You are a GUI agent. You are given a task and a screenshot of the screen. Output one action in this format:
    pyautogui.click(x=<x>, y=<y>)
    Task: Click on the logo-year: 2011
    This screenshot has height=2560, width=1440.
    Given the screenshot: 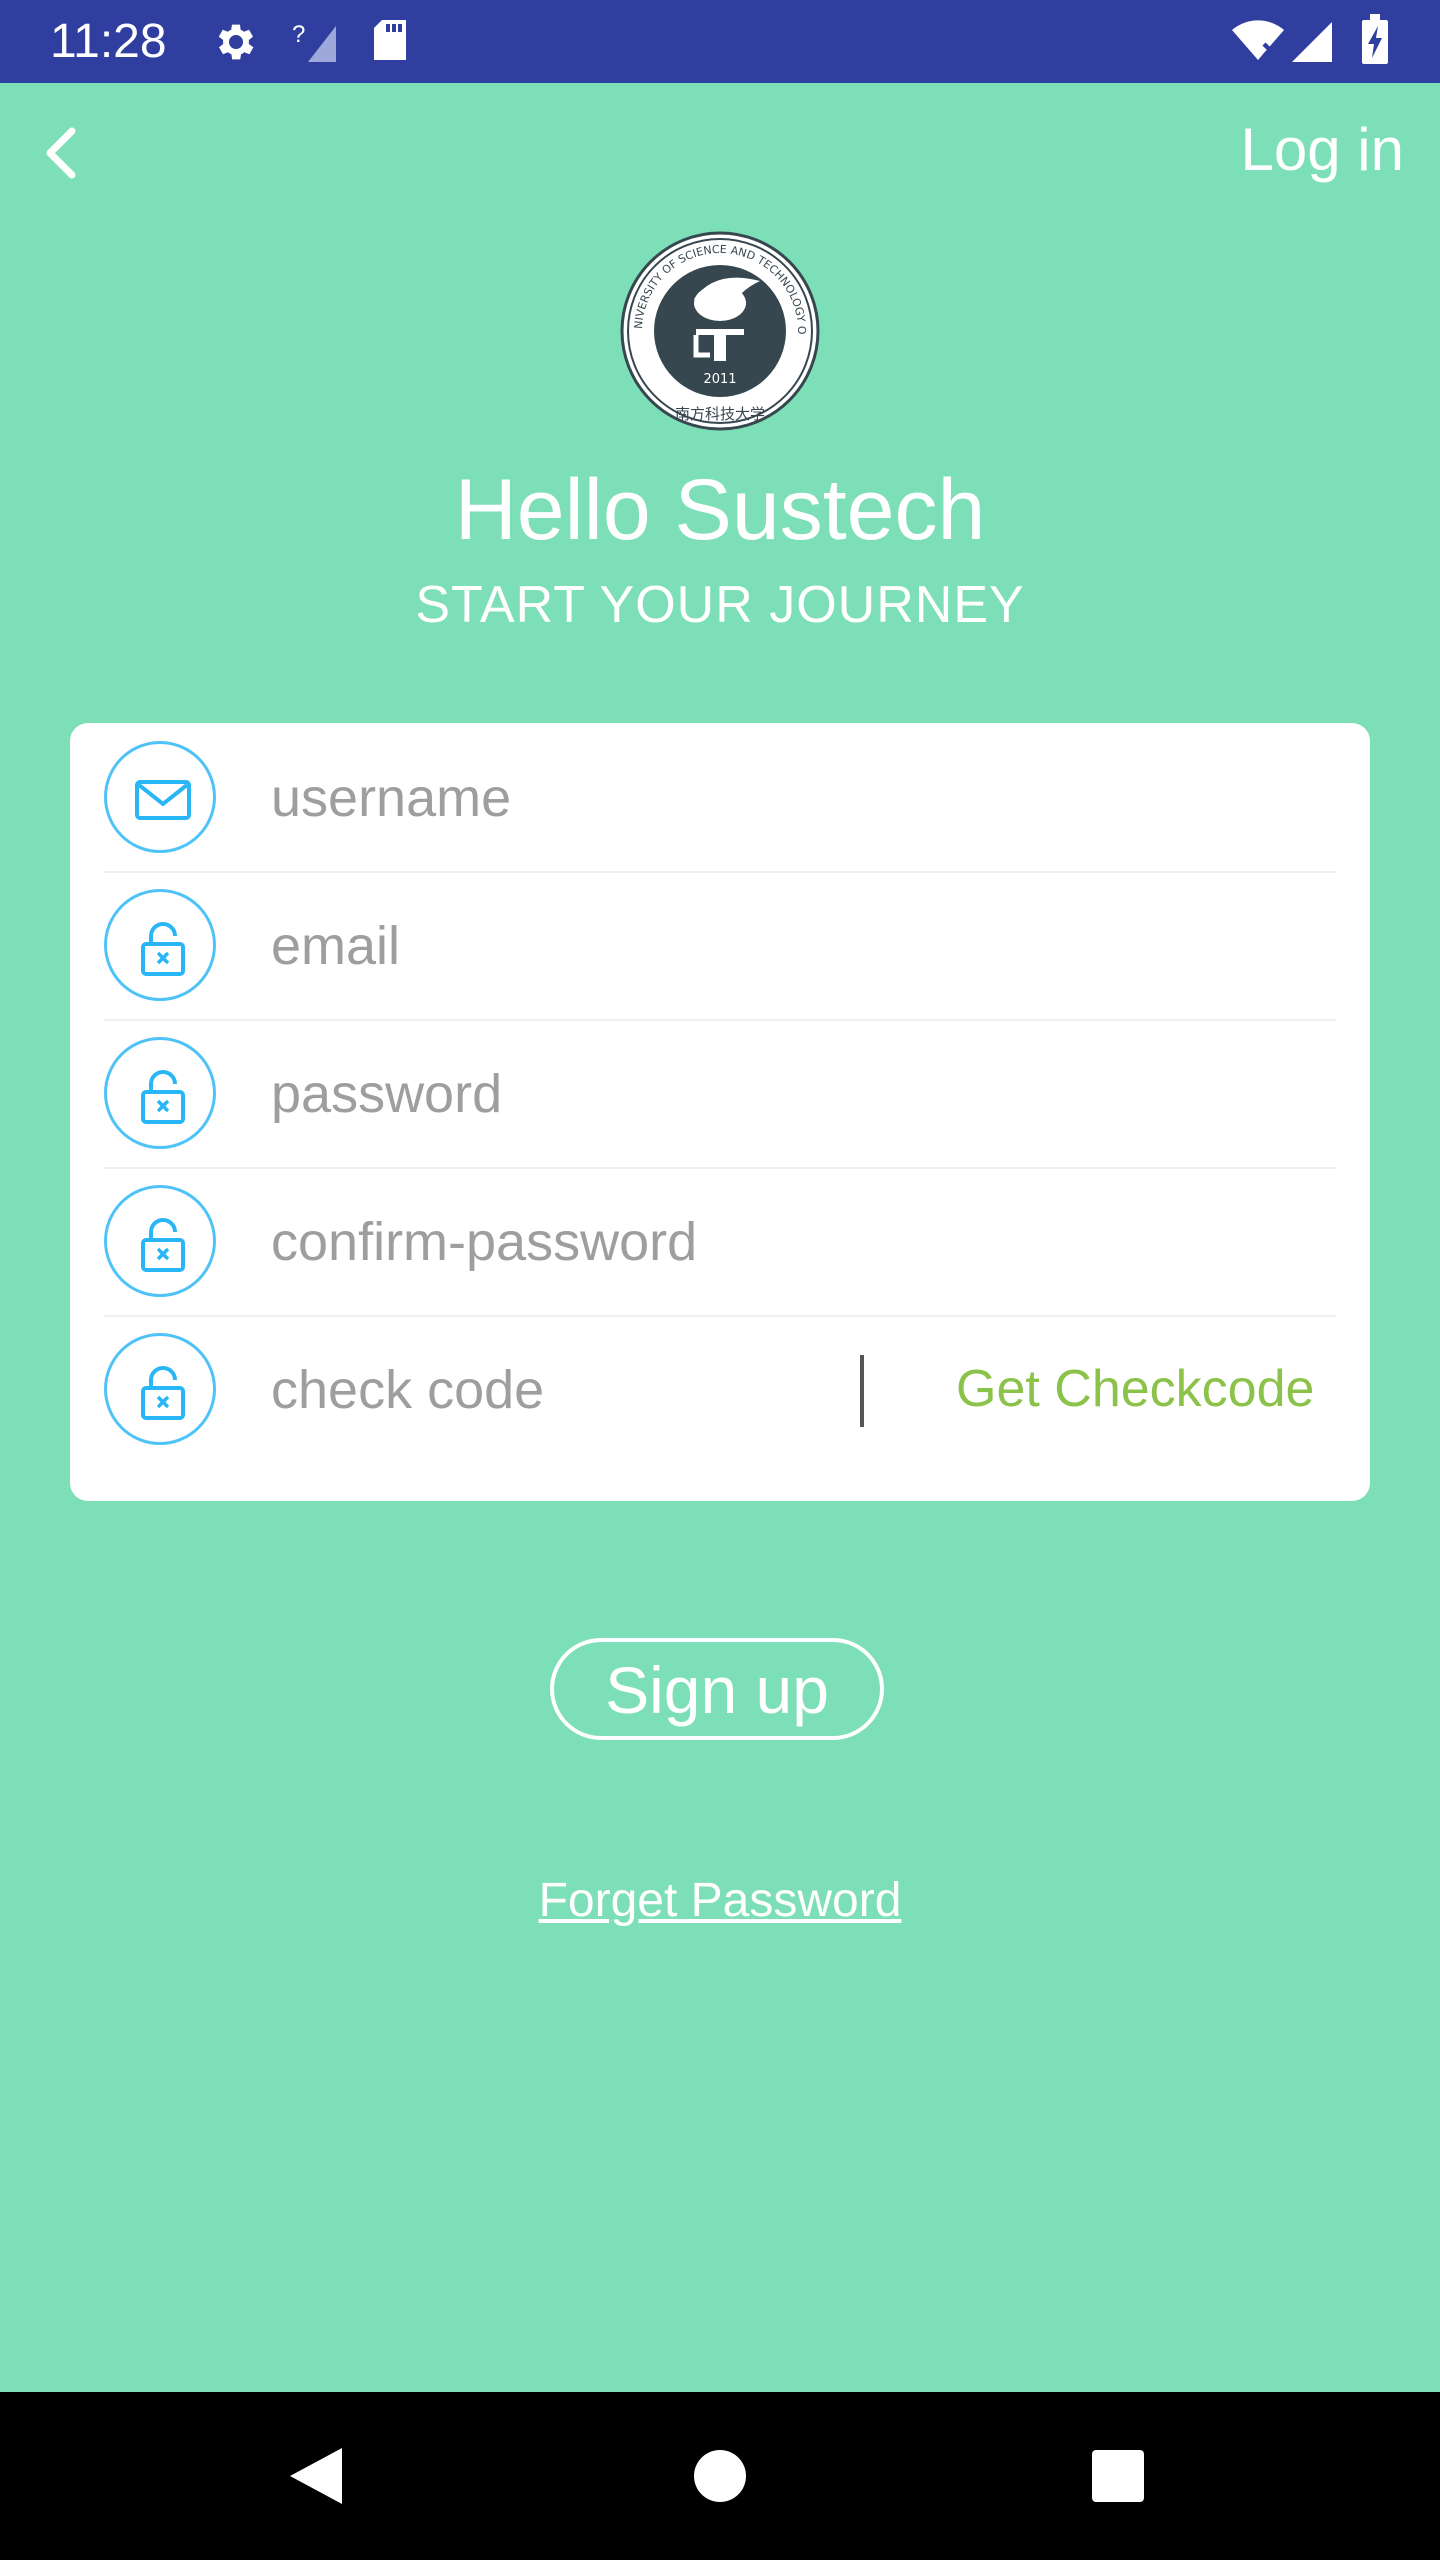 What is the action you would take?
    pyautogui.click(x=719, y=379)
    